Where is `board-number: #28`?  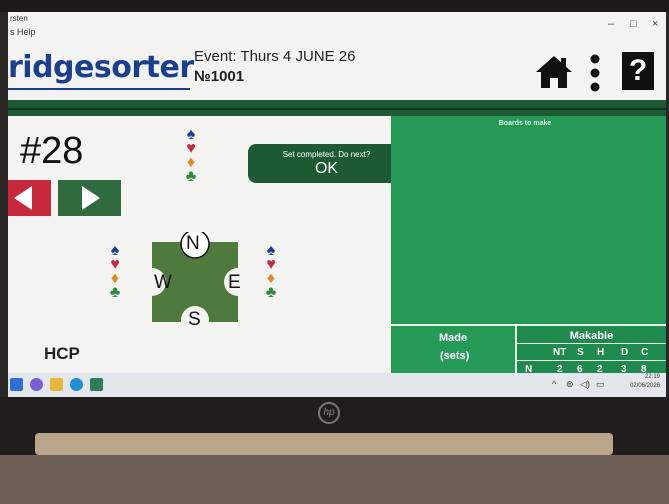 board-number: #28 is located at coordinates (52, 151).